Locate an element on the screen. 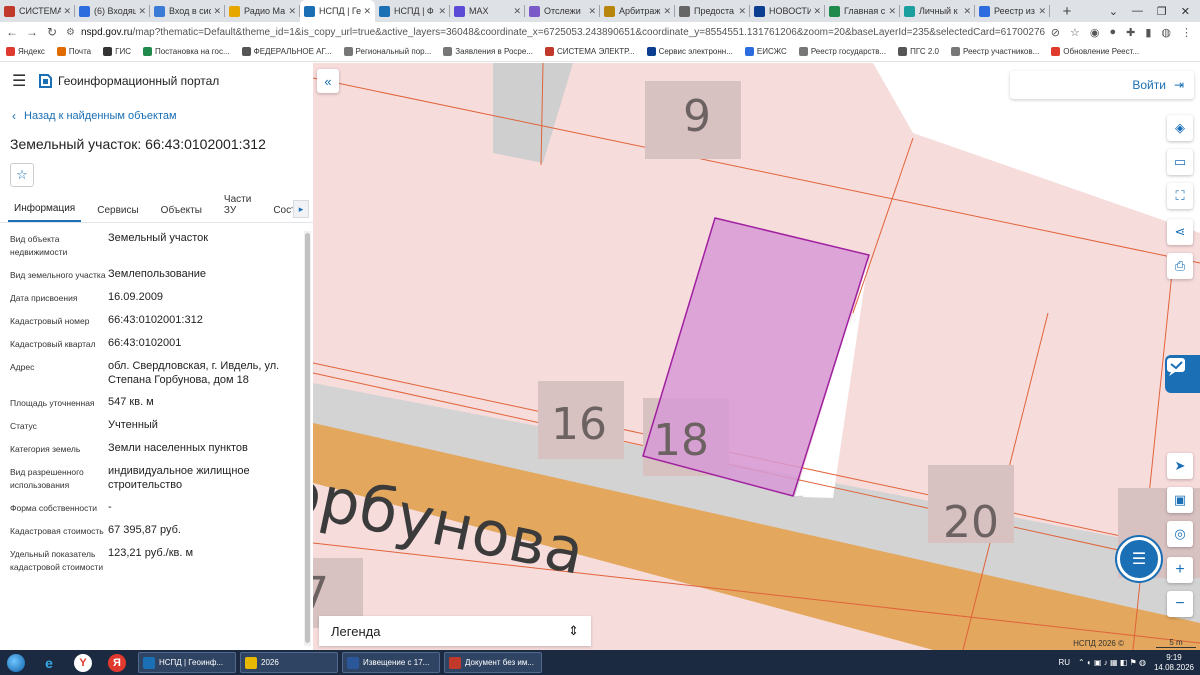 The height and width of the screenshot is (675, 1200). back-to-results-link: ‹ Назад к найденным объектам is located at coordinates (156, 116).